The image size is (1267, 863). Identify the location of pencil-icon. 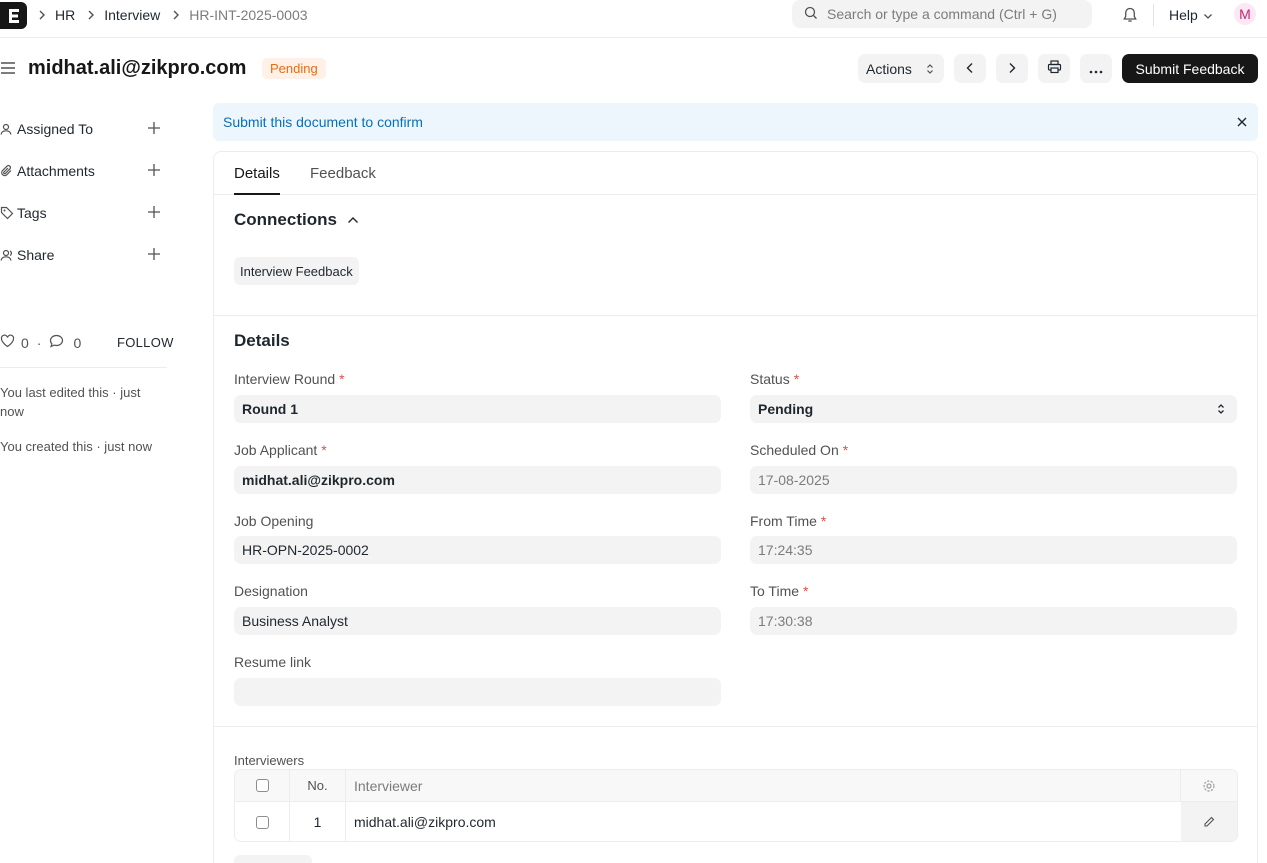
(1209, 821).